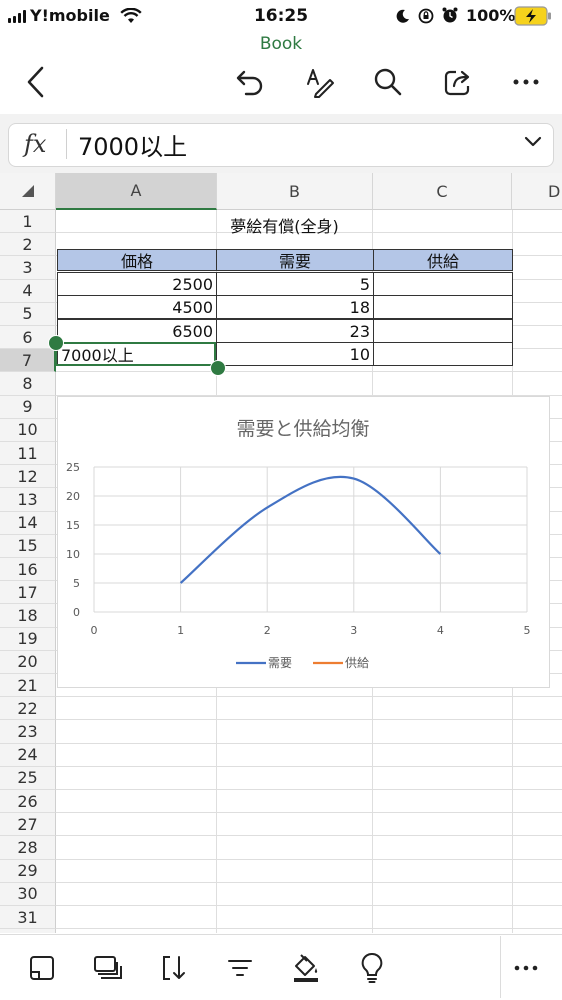 Image resolution: width=562 pixels, height=1000 pixels. What do you see at coordinates (28, 314) in the screenshot?
I see `row-header: 5` at bounding box center [28, 314].